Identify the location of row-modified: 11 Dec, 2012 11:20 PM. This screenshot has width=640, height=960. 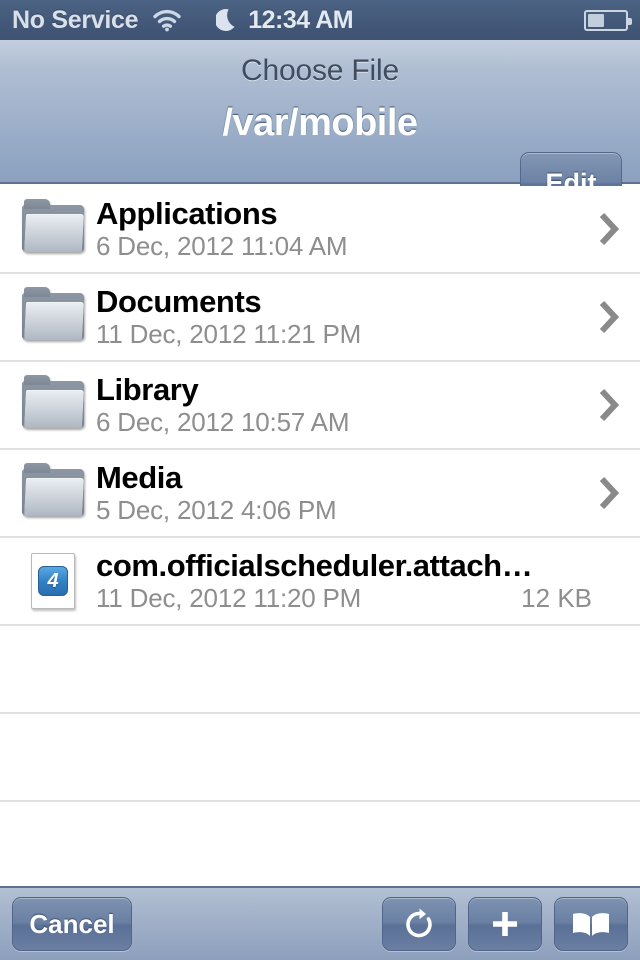
(229, 598).